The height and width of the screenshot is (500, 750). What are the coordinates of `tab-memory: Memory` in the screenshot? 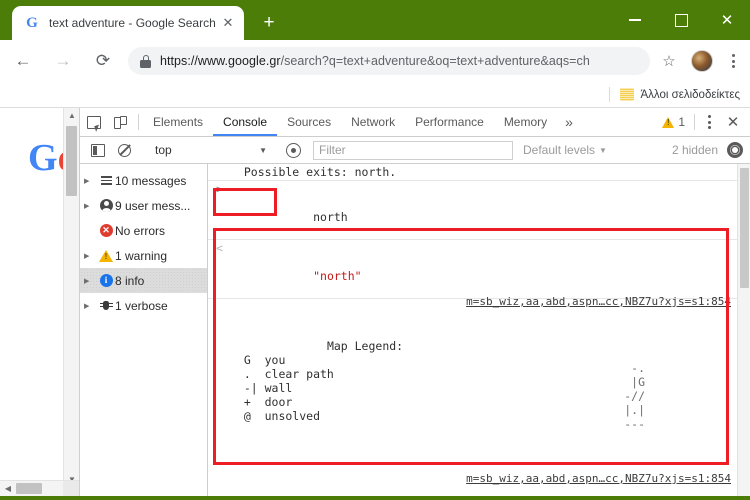 It's located at (525, 122).